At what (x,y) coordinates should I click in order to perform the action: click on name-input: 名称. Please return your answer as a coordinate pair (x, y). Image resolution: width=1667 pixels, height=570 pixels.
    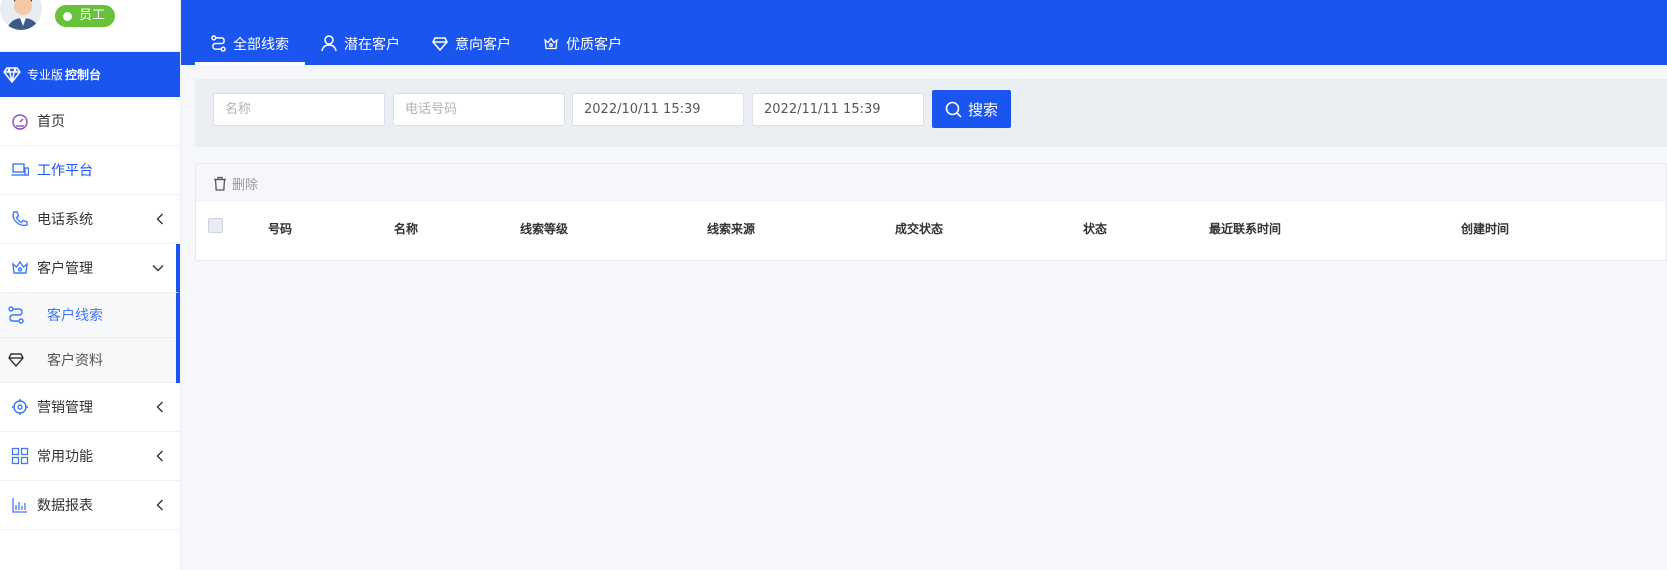
    Looking at the image, I should click on (299, 109).